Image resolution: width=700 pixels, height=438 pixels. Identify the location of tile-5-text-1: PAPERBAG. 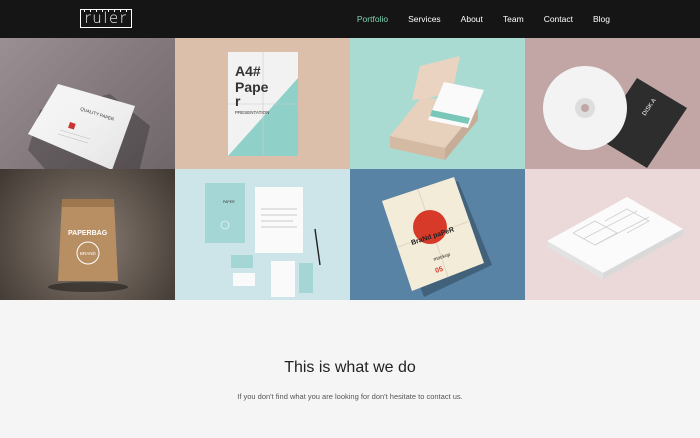
(88, 233).